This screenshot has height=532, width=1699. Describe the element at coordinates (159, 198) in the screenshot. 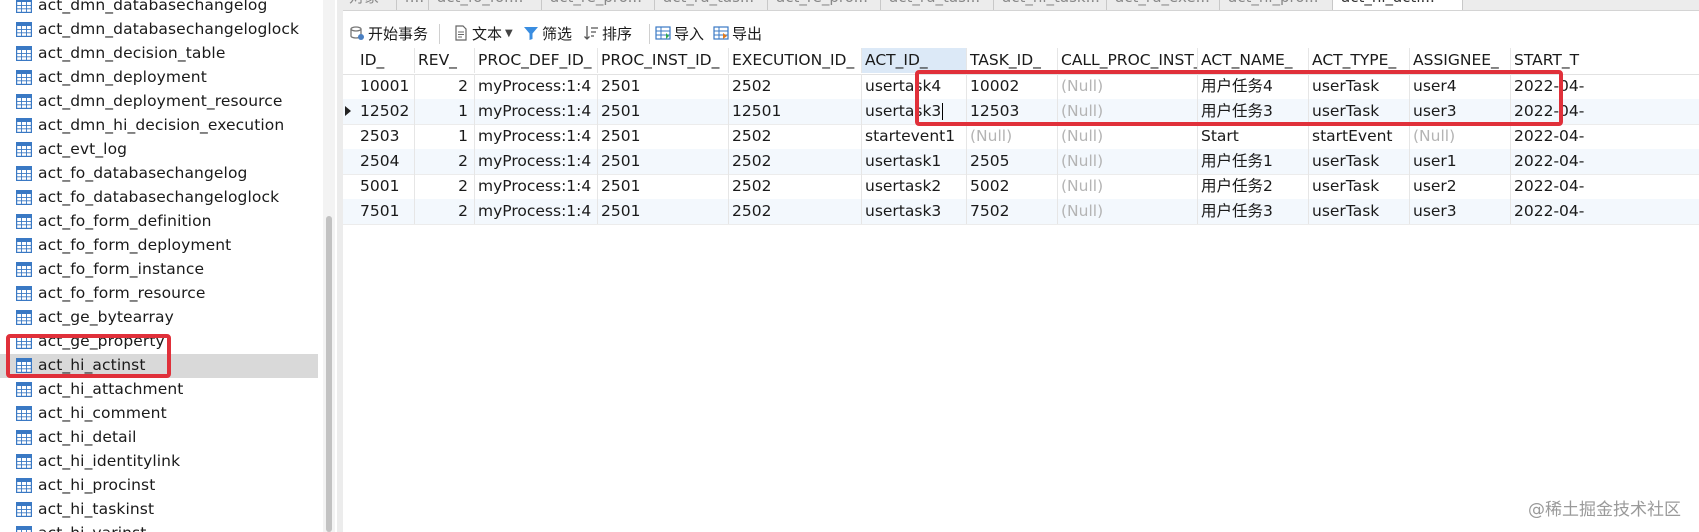

I see `sidebar-table-item: act_fo_databasechangeloglock` at that location.